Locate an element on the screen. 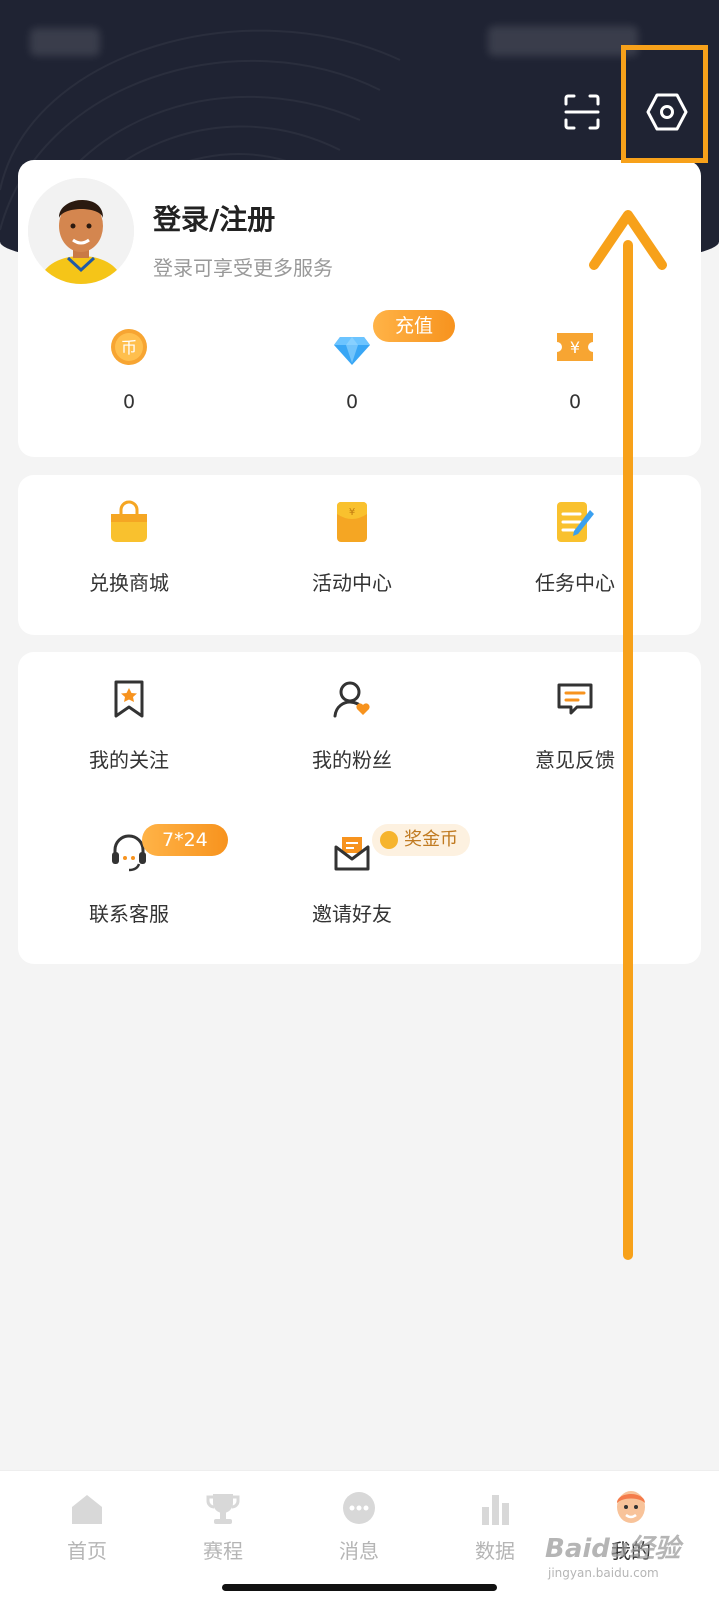 This screenshot has height=1600, width=719. feedback-icon is located at coordinates (575, 699).